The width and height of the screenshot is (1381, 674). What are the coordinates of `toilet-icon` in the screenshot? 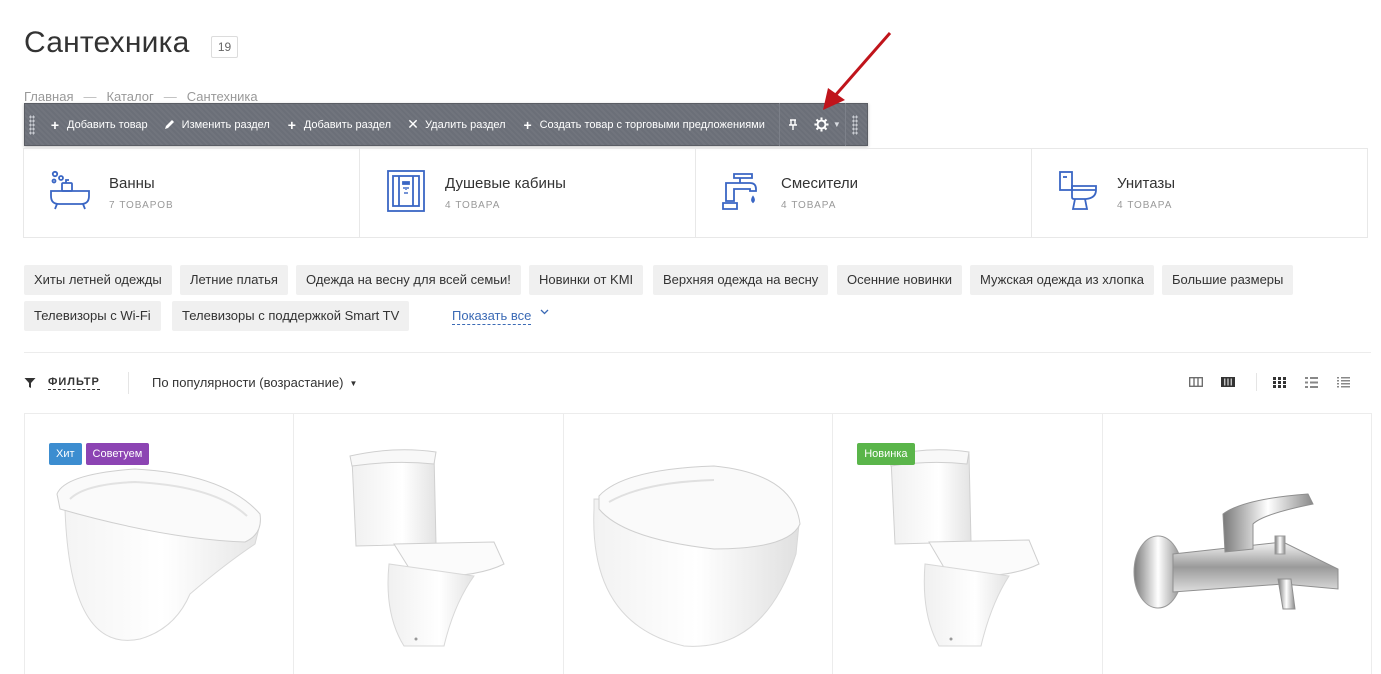 It's located at (1078, 190).